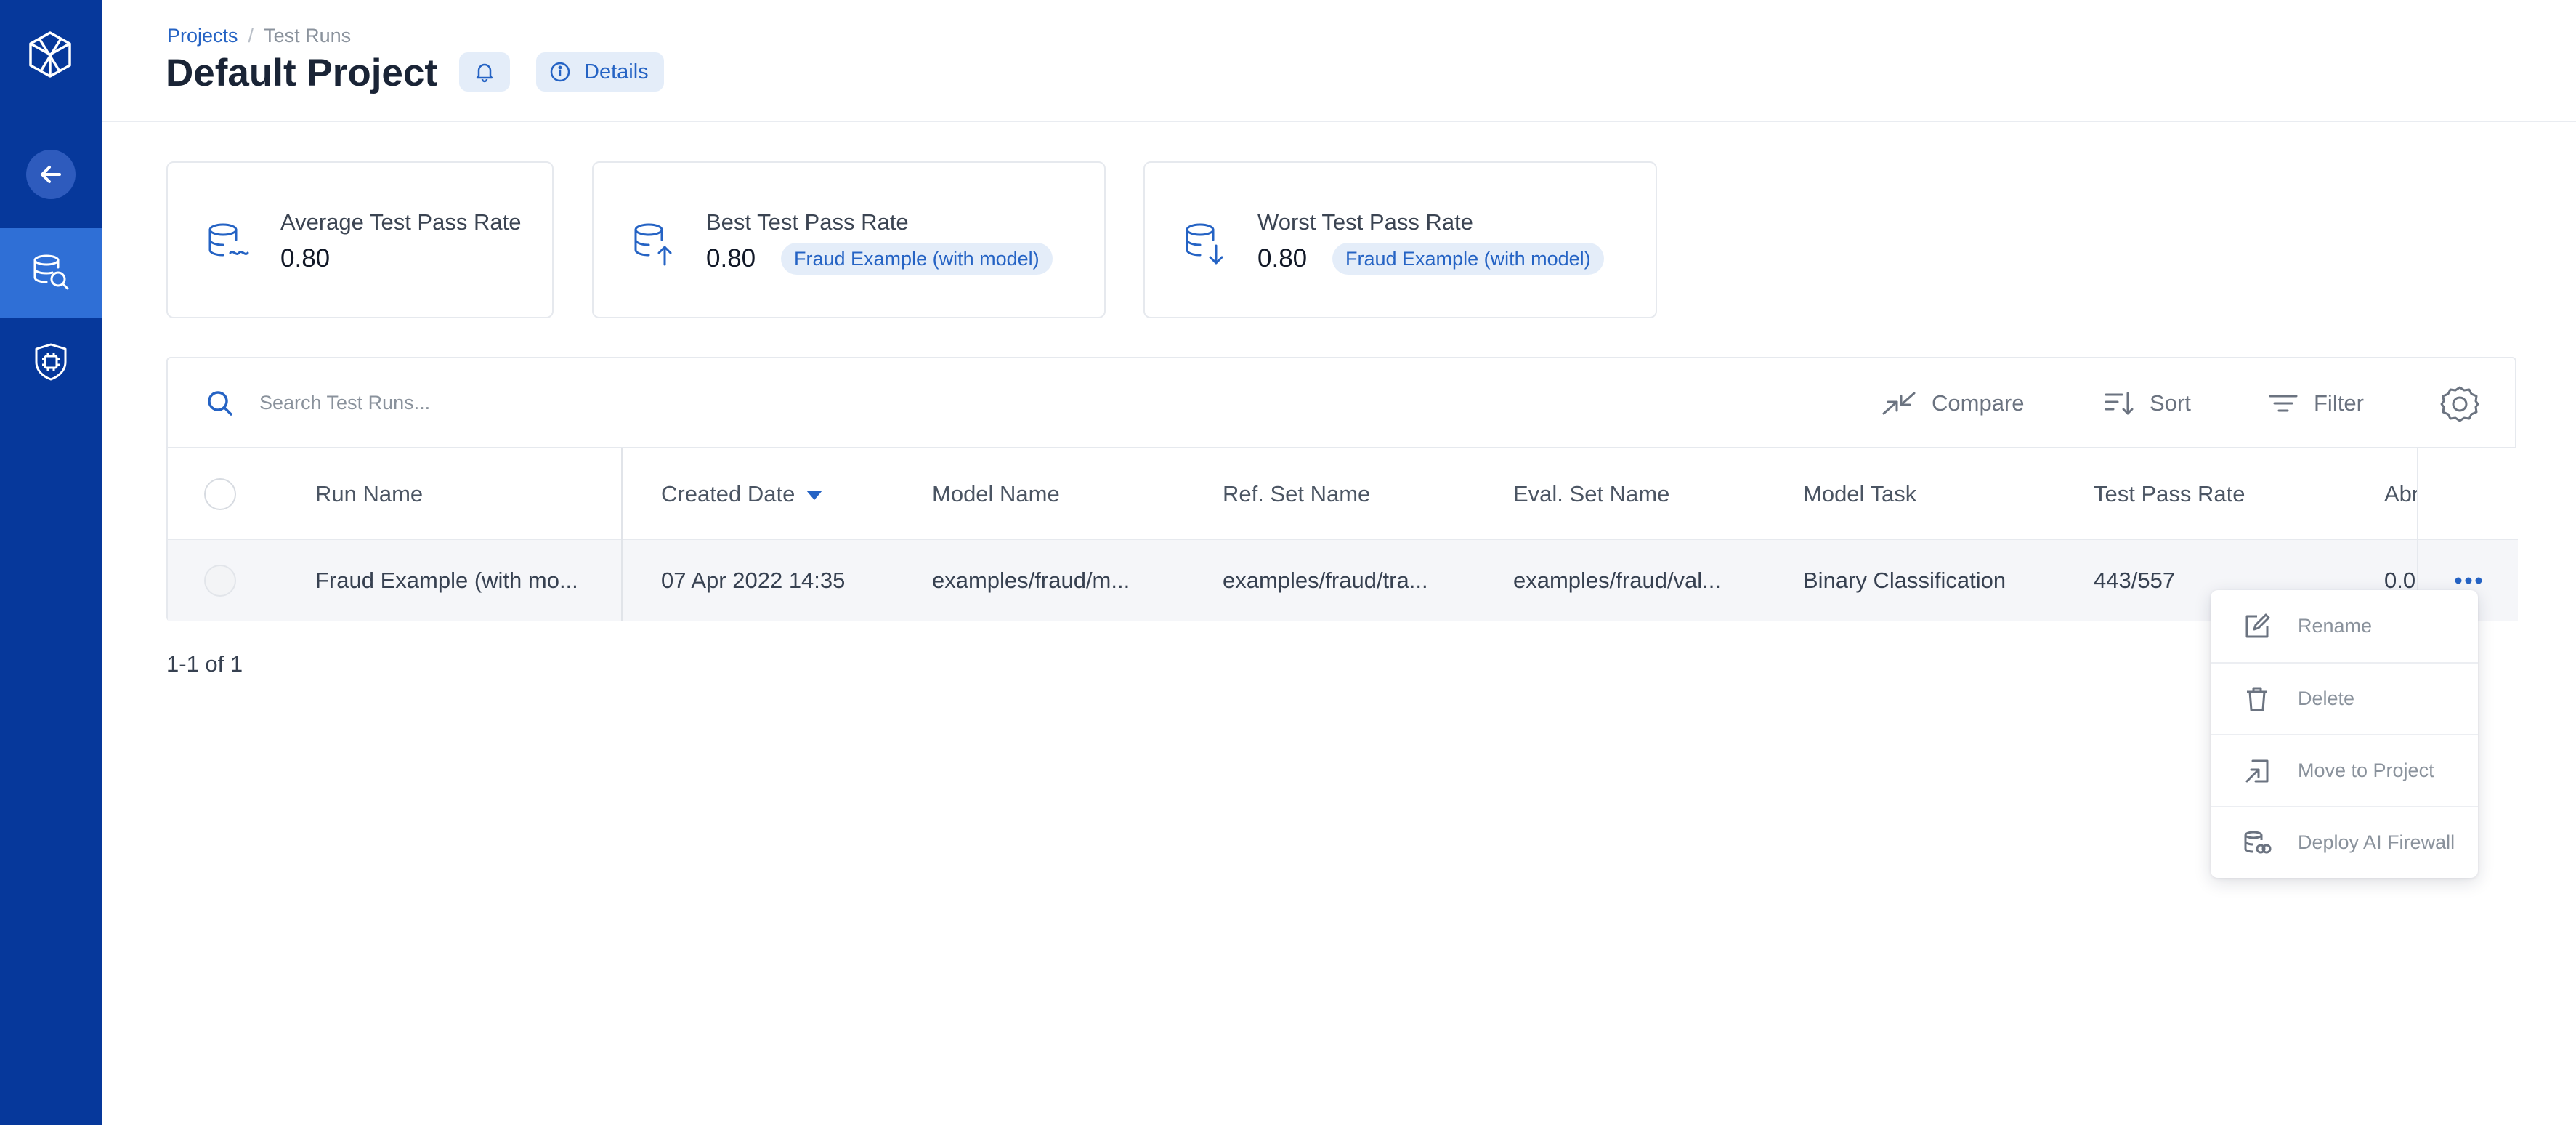 The image size is (2576, 1125). What do you see at coordinates (302, 73) in the screenshot?
I see `page-title: Default Project` at bounding box center [302, 73].